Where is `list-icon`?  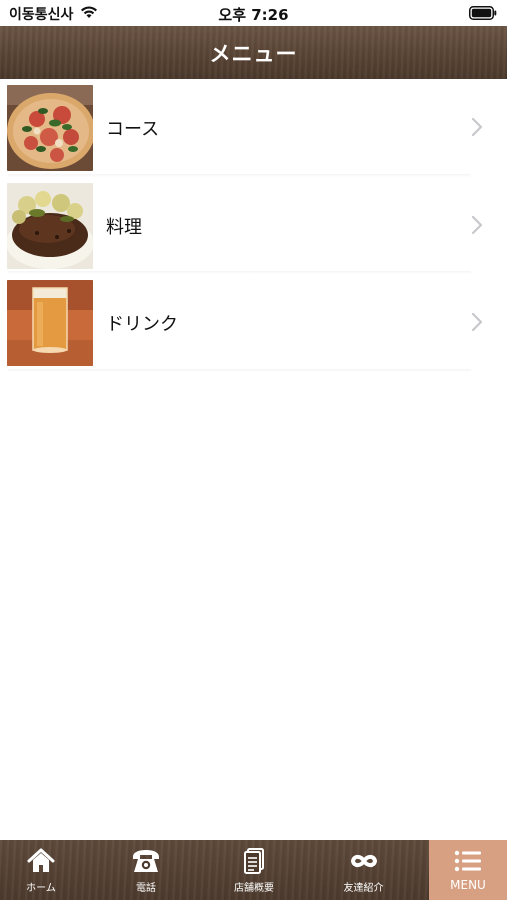
list-icon is located at coordinates (467, 861).